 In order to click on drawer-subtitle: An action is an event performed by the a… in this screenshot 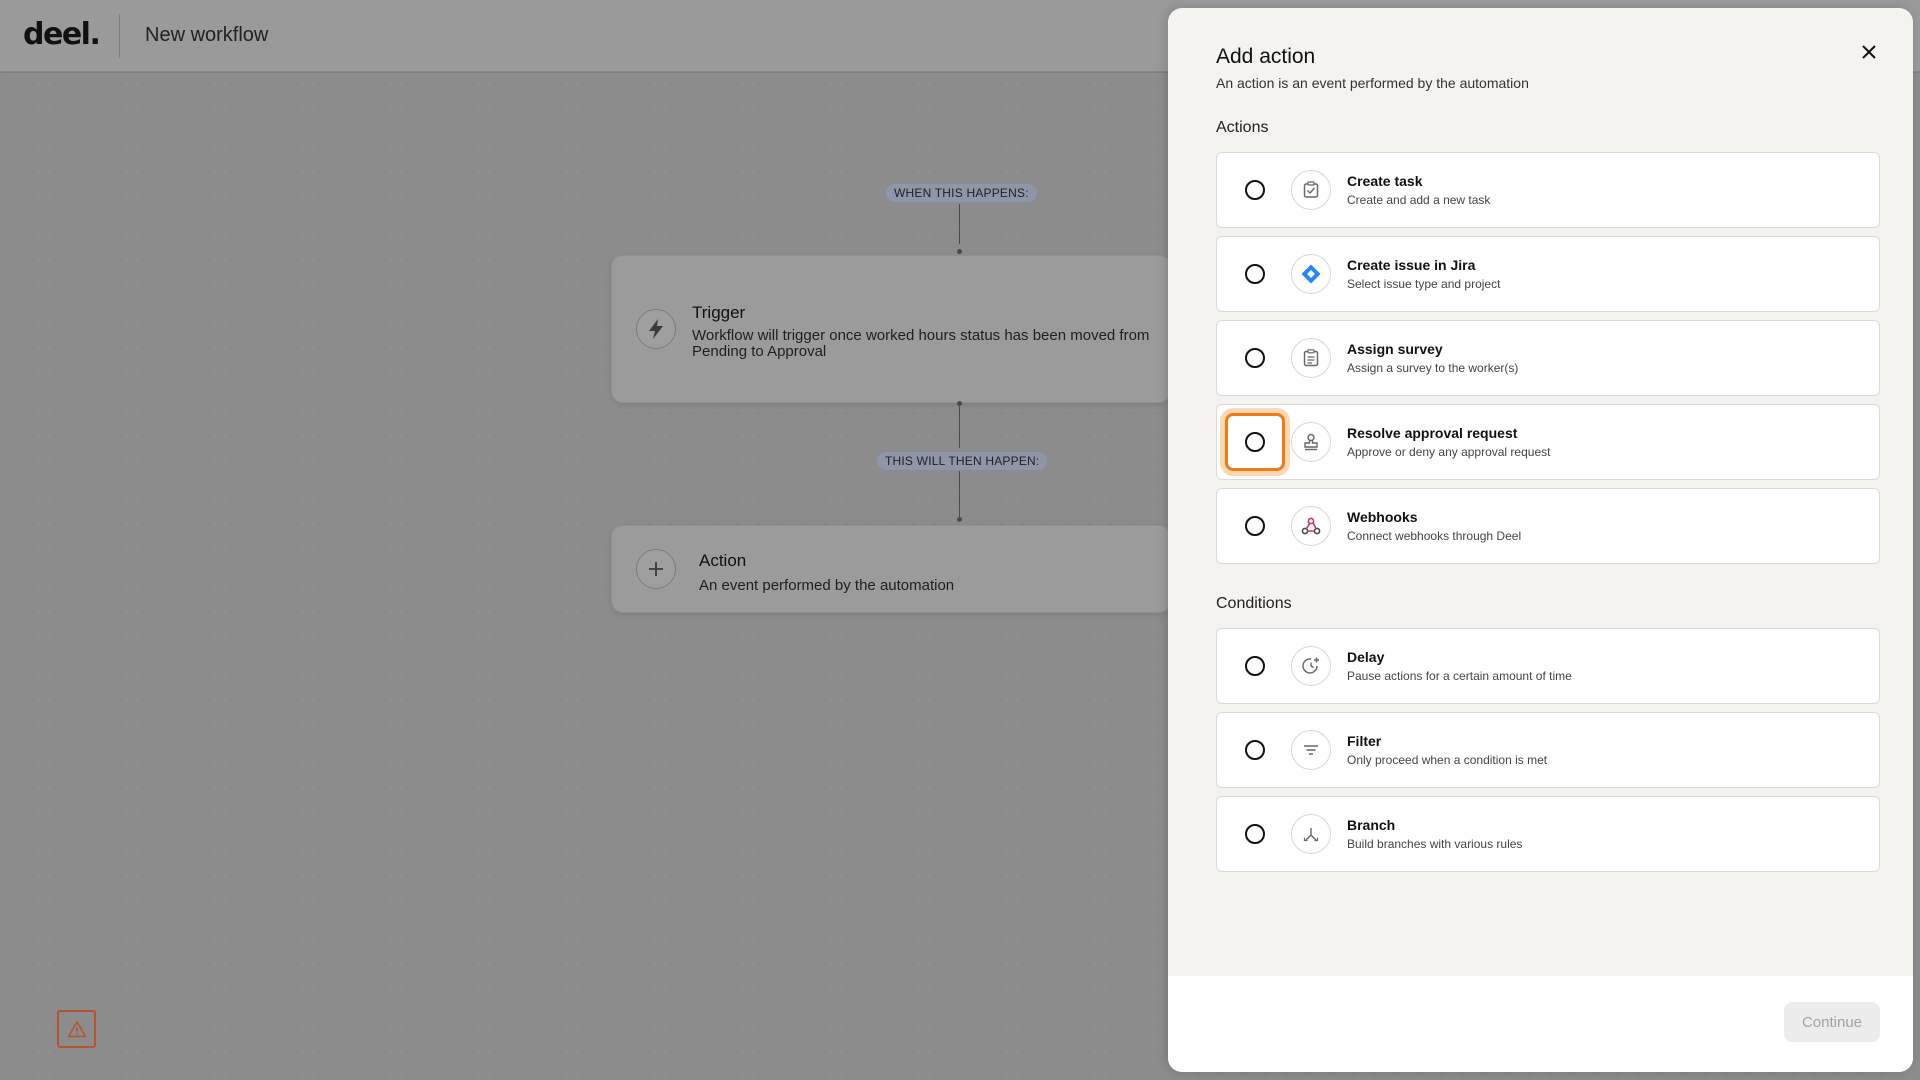, I will do `click(1372, 83)`.